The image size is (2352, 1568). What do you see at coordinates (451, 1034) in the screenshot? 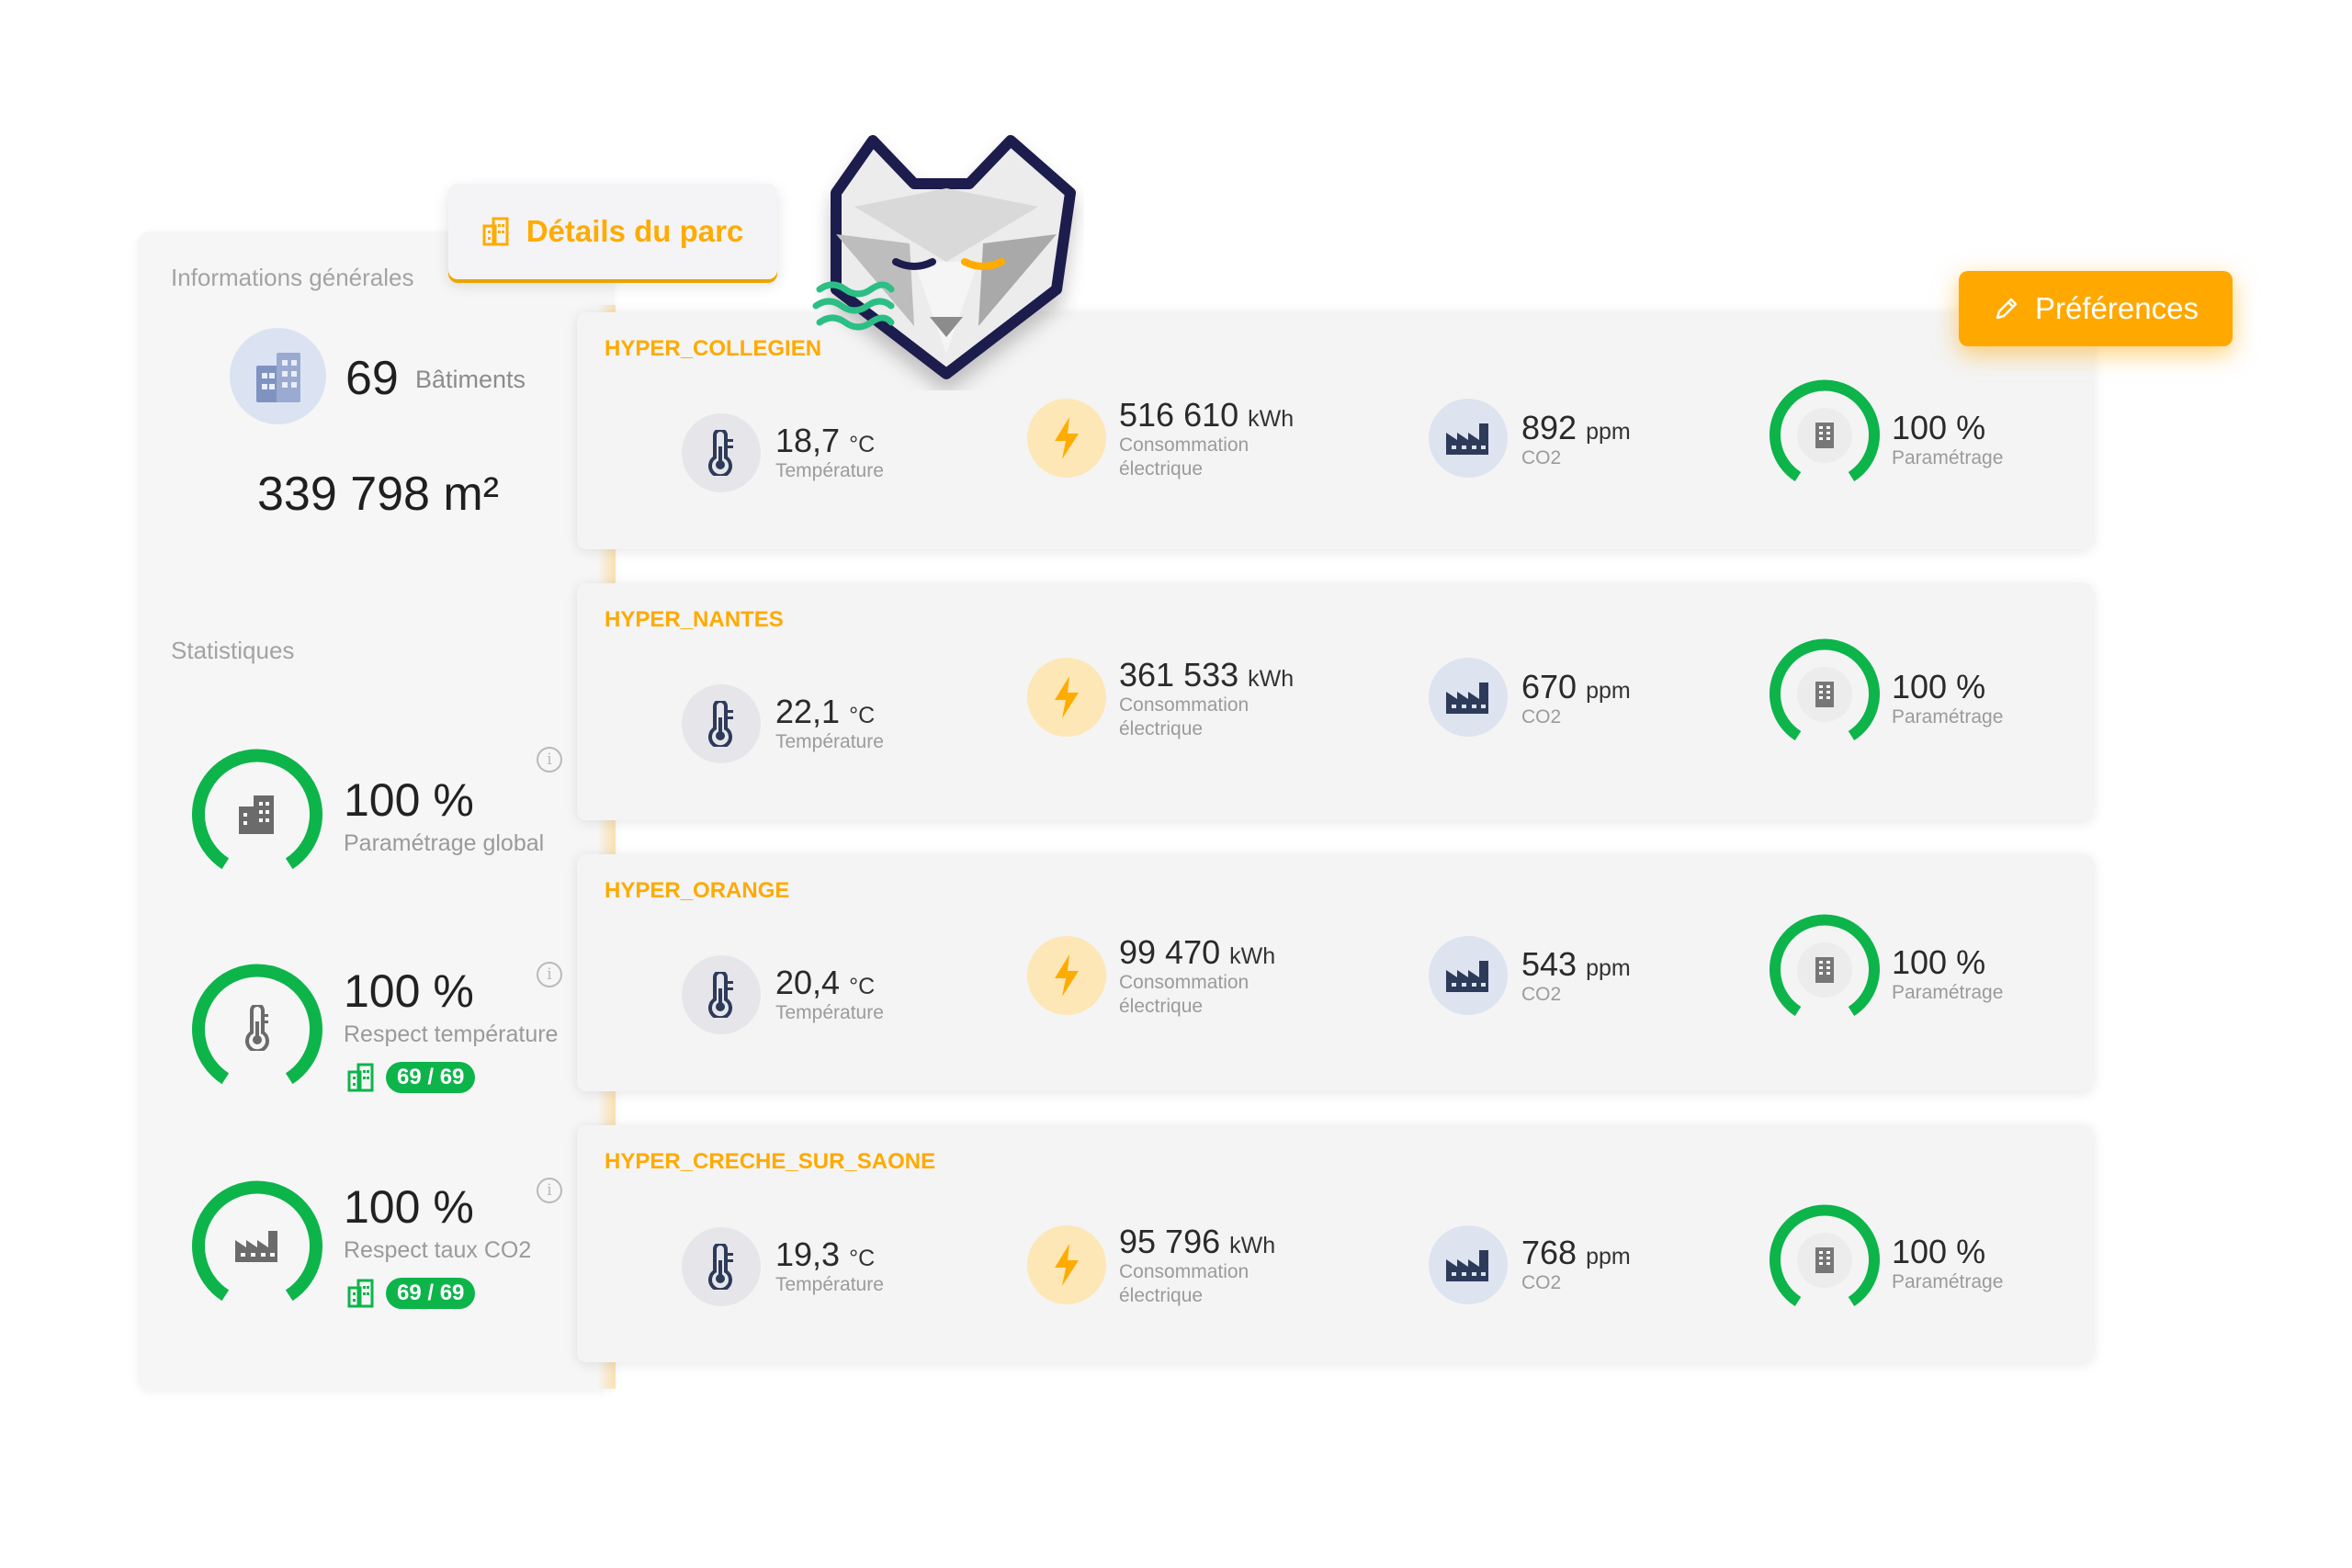
I see `stat-temperature-label: Respect température` at bounding box center [451, 1034].